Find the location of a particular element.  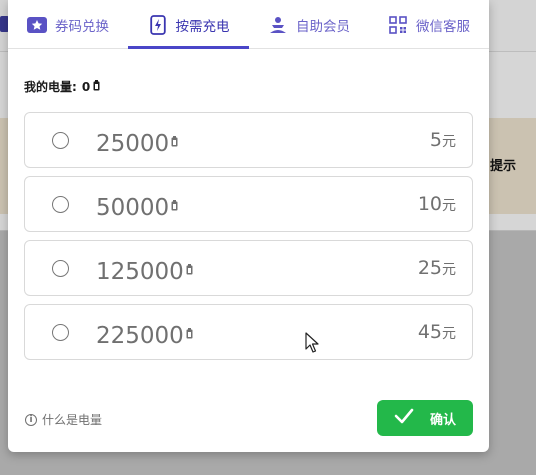

tab-coupon-redeem: 券码兑换 is located at coordinates (68, 24).